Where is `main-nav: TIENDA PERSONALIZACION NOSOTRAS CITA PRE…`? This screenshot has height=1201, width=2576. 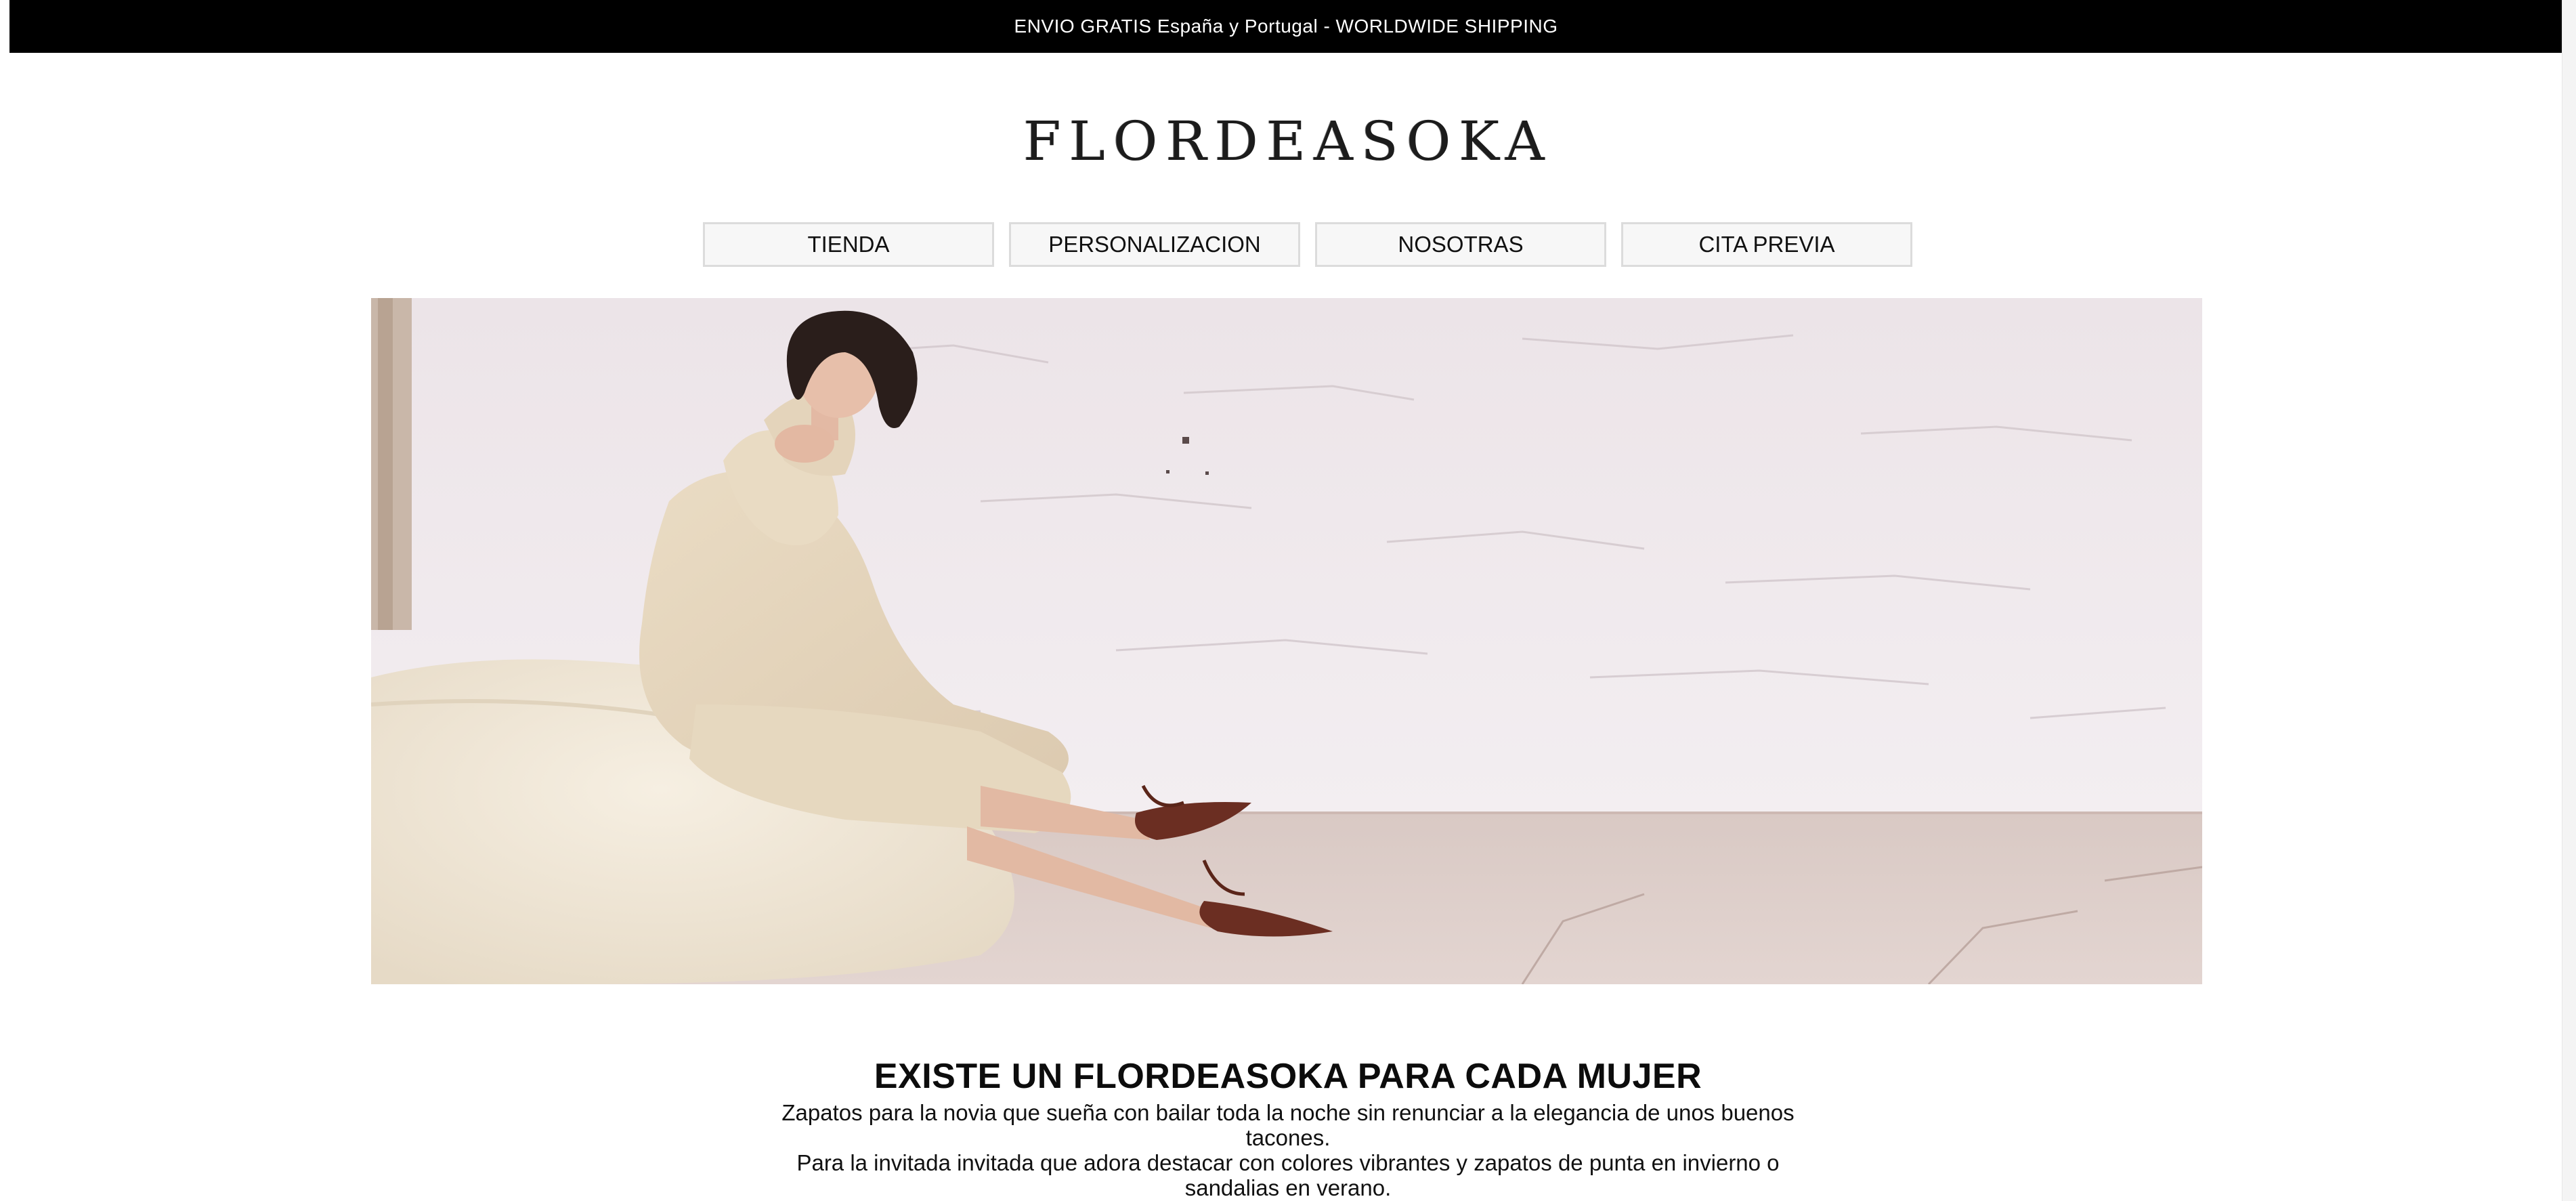
main-nav: TIENDA PERSONALIZACION NOSOTRAS CITA PRE… is located at coordinates (1307, 244).